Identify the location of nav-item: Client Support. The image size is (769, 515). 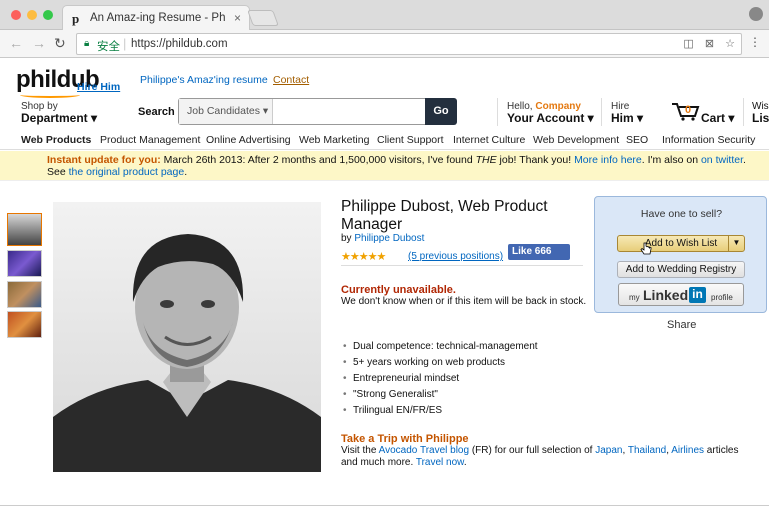
(410, 140).